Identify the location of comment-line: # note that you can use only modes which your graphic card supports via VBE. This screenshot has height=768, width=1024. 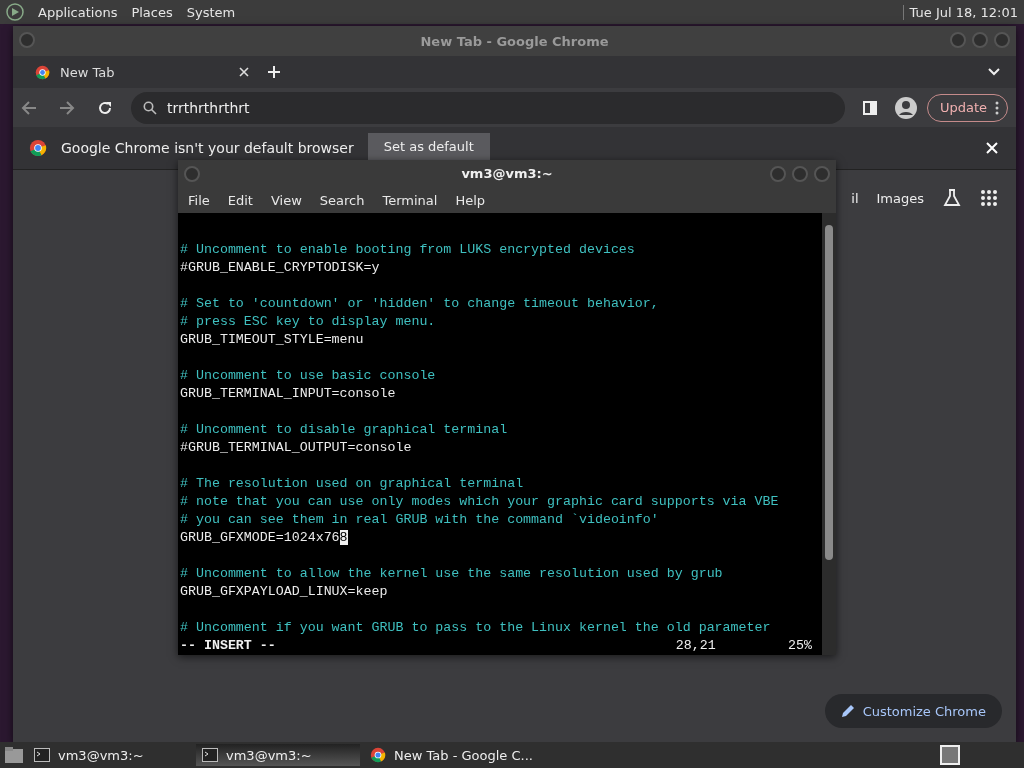
(480, 502).